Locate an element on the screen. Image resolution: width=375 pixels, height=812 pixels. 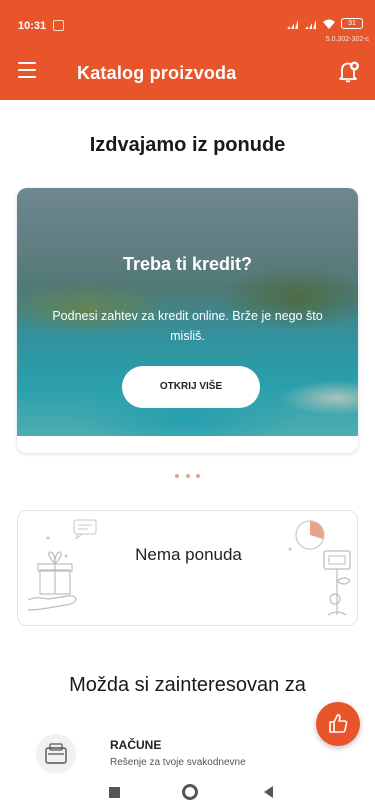
page-title: Katalog proizvoda is located at coordinates (157, 73).